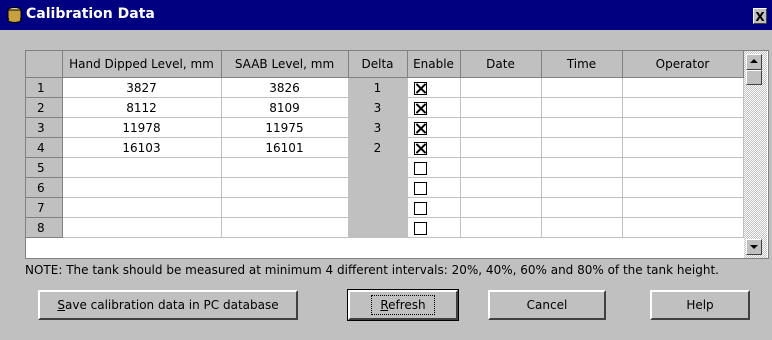  Describe the element at coordinates (142, 87) in the screenshot. I see `hand-dipped-level-cell: 3827` at that location.